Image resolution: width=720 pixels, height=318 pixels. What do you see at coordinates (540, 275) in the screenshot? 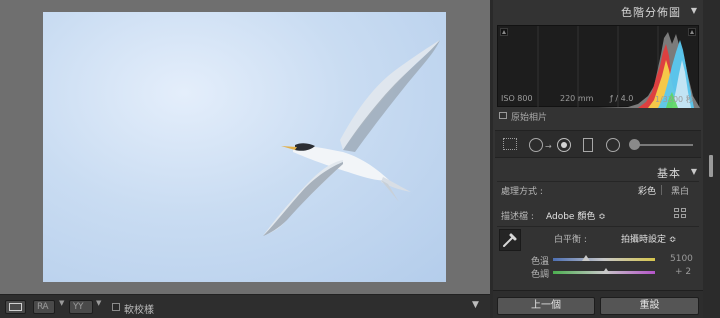
I see `tint-label: 色調` at bounding box center [540, 275].